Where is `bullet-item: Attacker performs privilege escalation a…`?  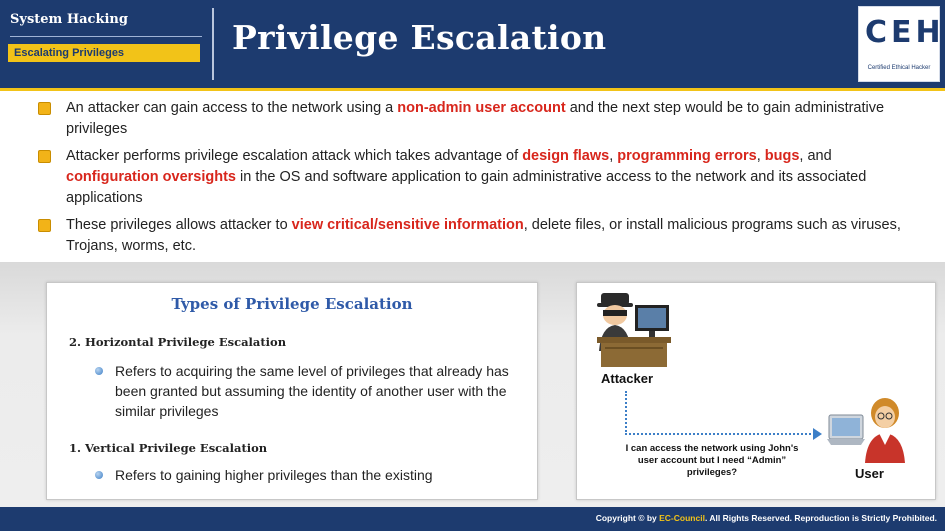 bullet-item: Attacker performs privilege escalation a… is located at coordinates (476, 177).